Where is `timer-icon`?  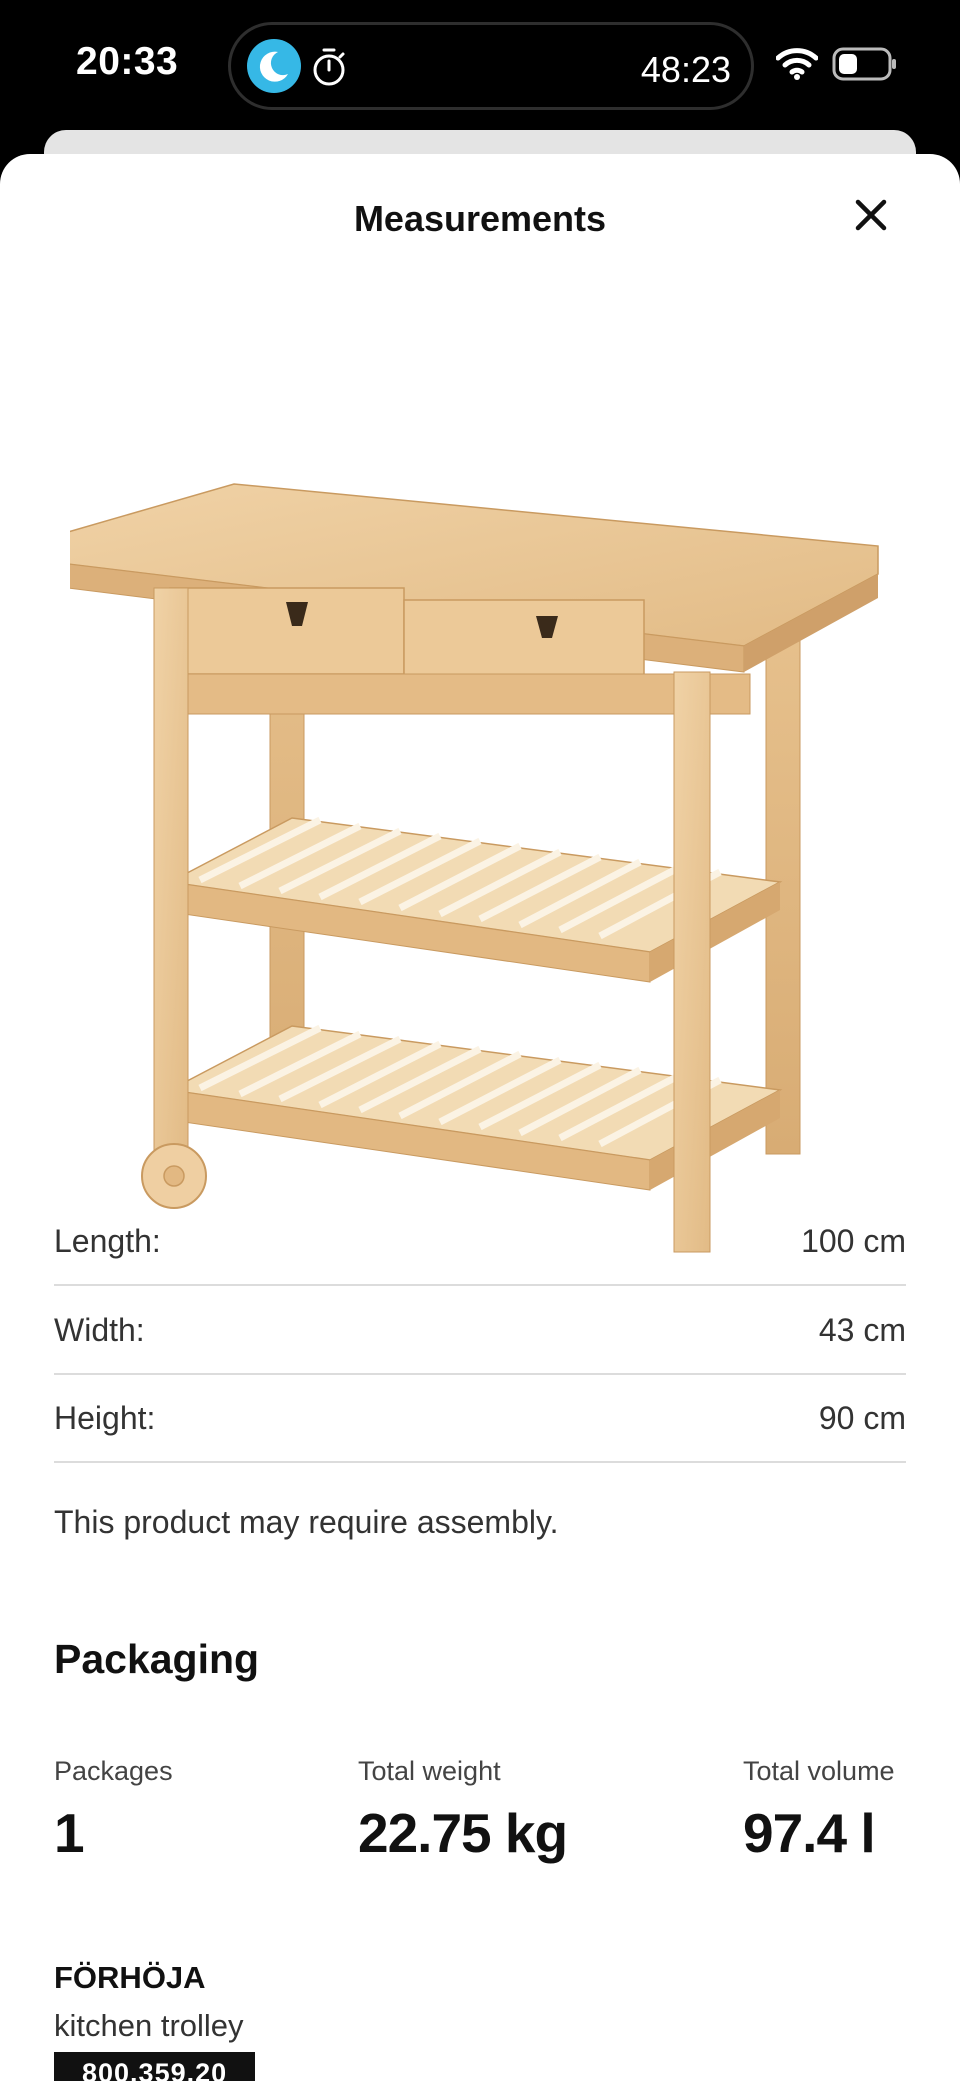 timer-icon is located at coordinates (329, 67).